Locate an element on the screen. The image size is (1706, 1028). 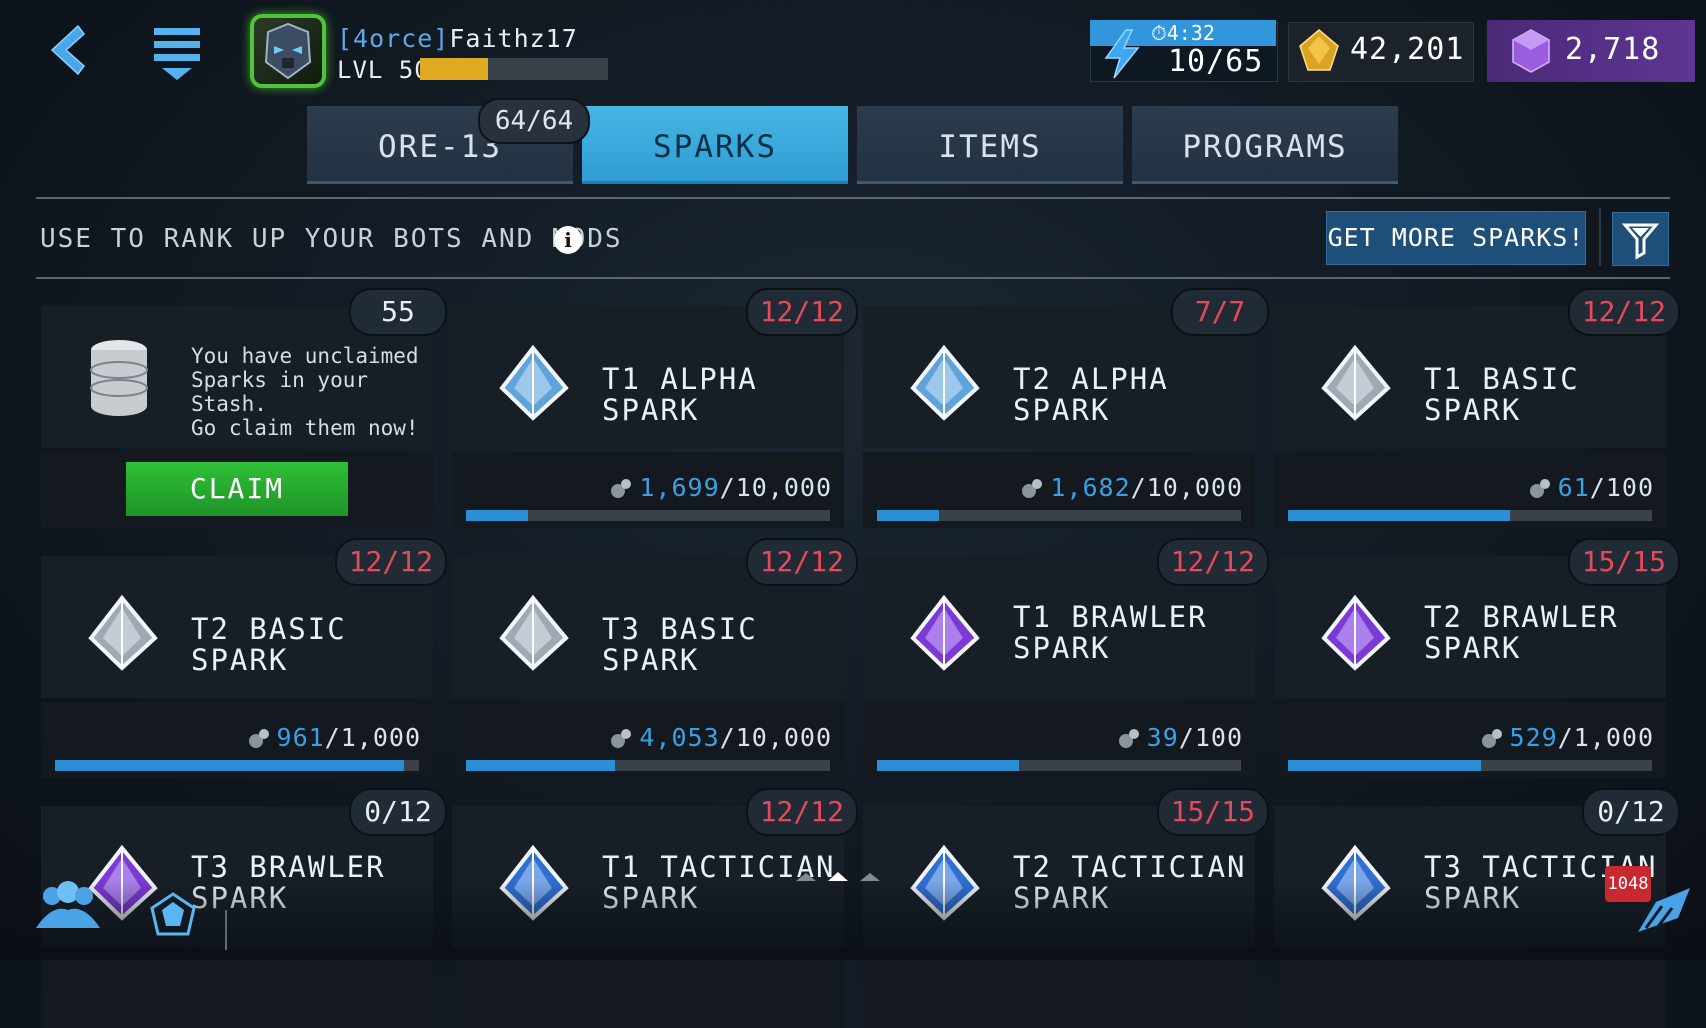
spark-count-badge: 15/15 is located at coordinates (1212, 812).